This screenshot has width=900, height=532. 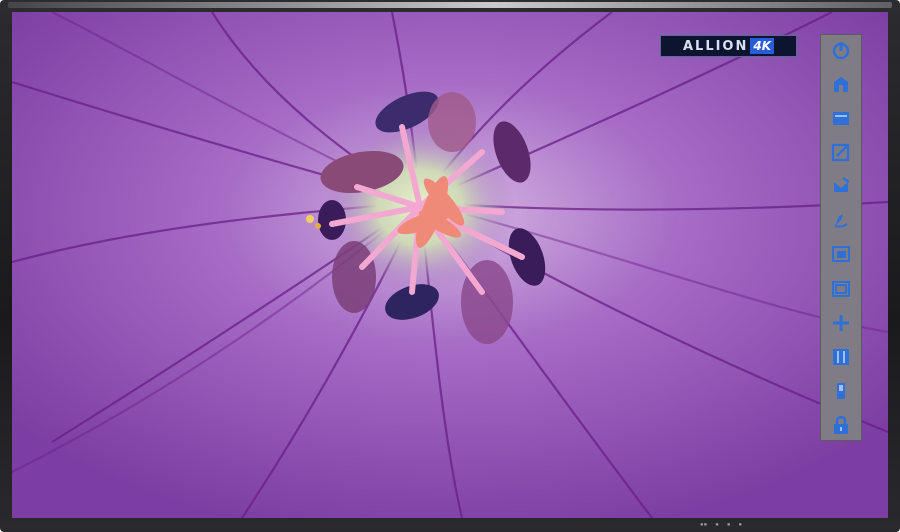 I want to click on input-source-icon, so click(x=841, y=85).